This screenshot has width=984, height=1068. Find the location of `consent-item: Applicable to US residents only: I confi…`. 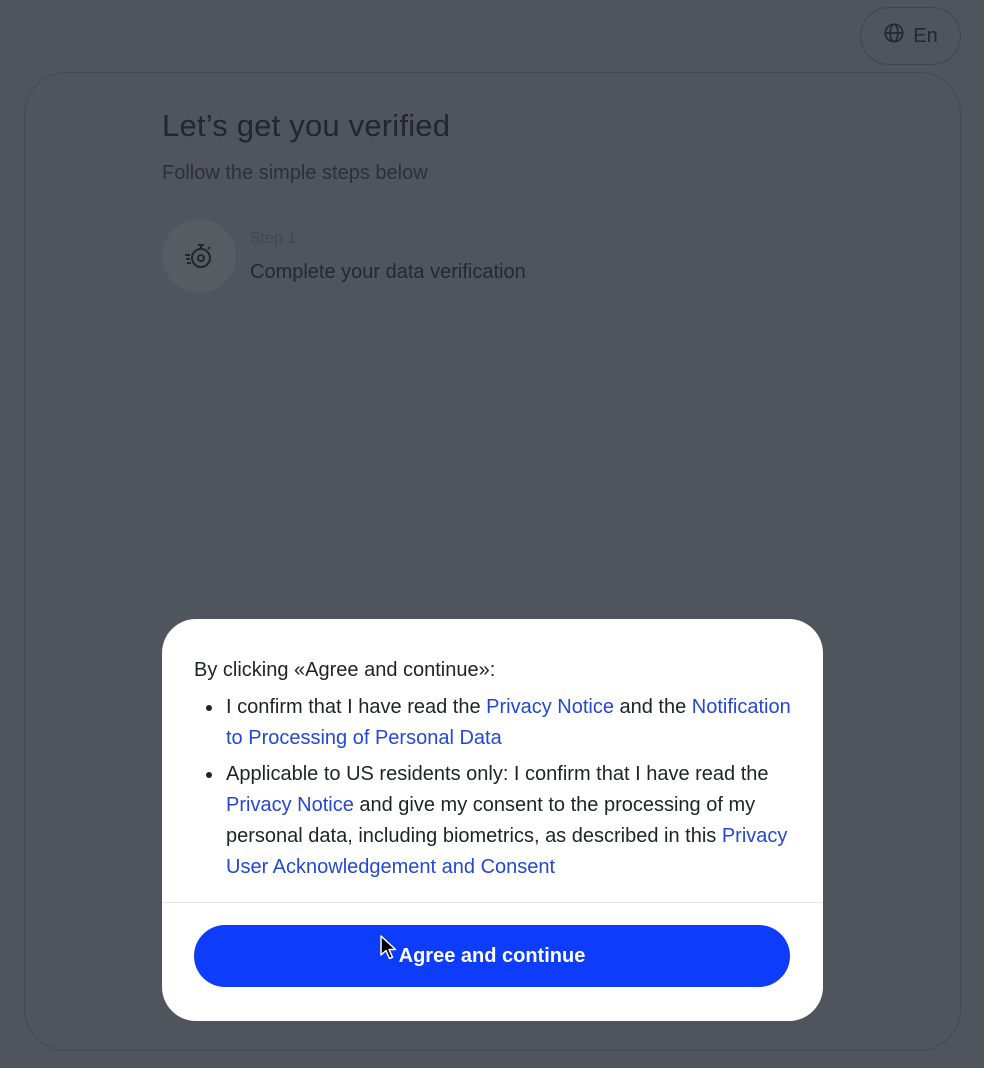

consent-item: Applicable to US residents only: I confi… is located at coordinates (492, 821).